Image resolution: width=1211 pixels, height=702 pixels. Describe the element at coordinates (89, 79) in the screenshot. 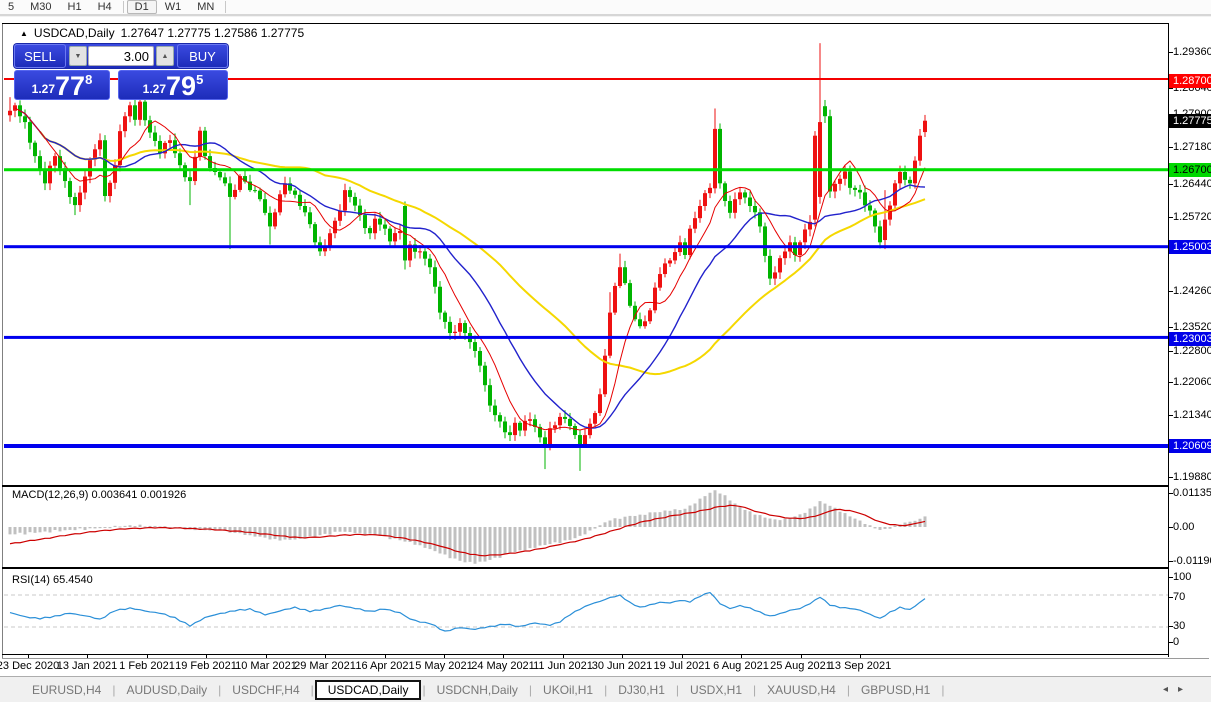

I see `sell-price-pip: 8` at that location.